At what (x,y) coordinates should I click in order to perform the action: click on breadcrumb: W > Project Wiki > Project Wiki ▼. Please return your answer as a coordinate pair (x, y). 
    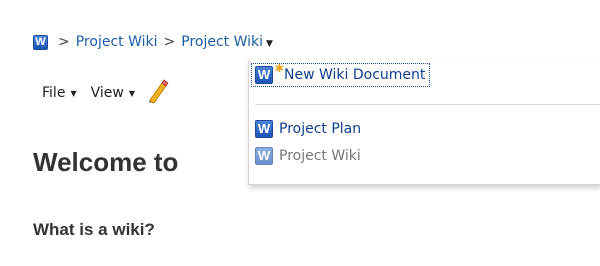
    Looking at the image, I should click on (153, 42).